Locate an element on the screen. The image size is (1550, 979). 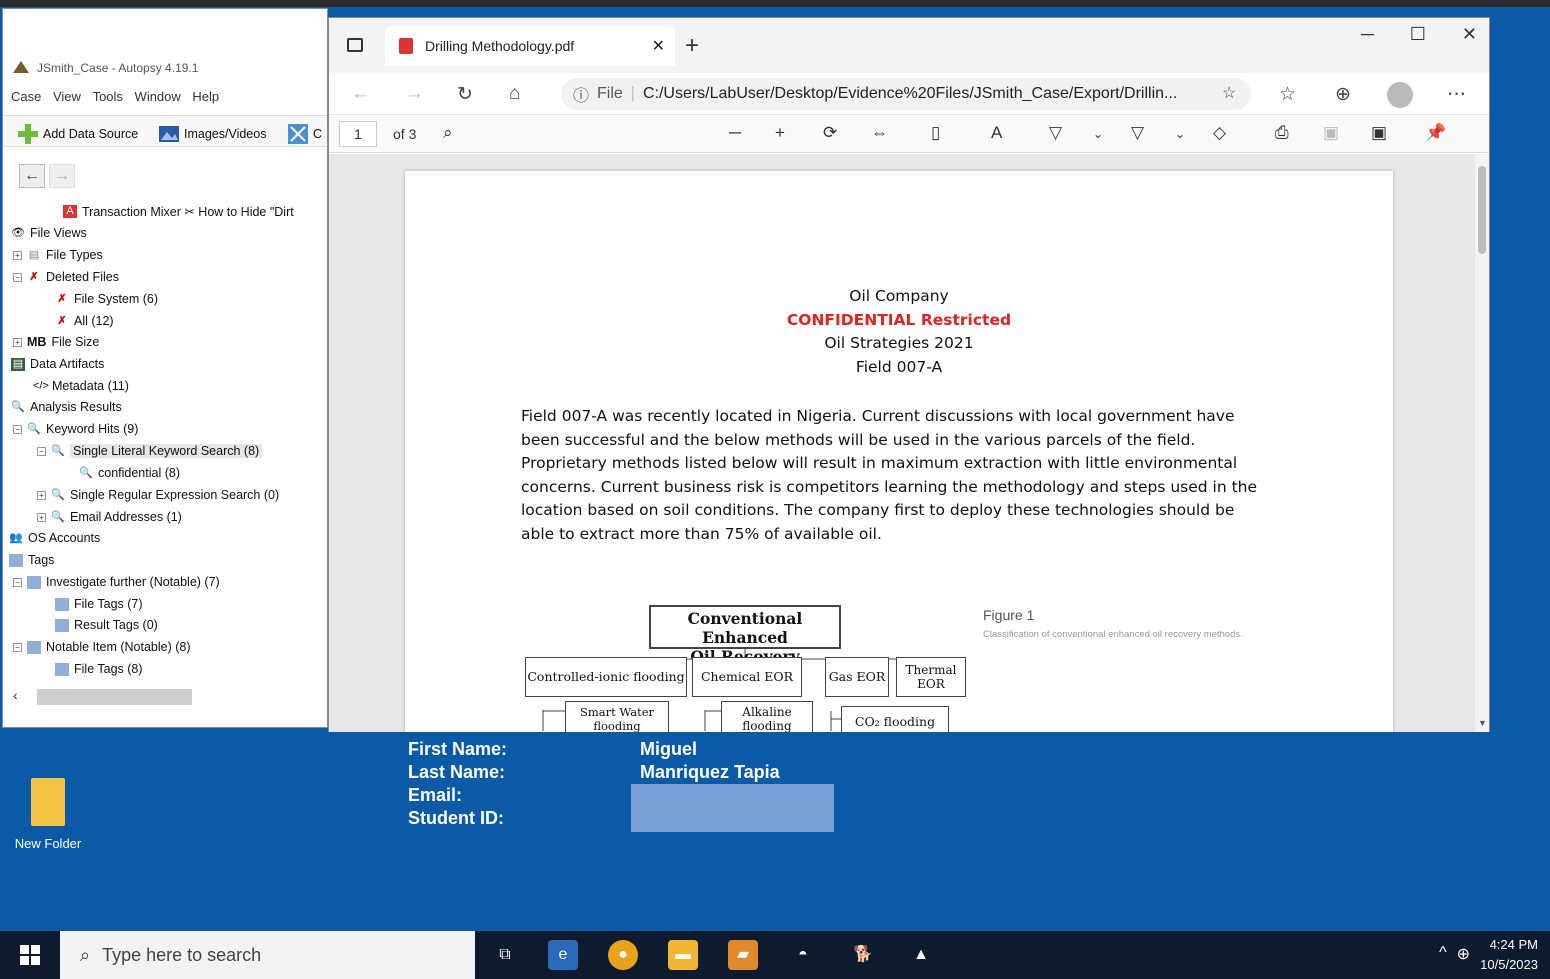
chevron-up-icon: ^ is located at coordinates (1443, 954).